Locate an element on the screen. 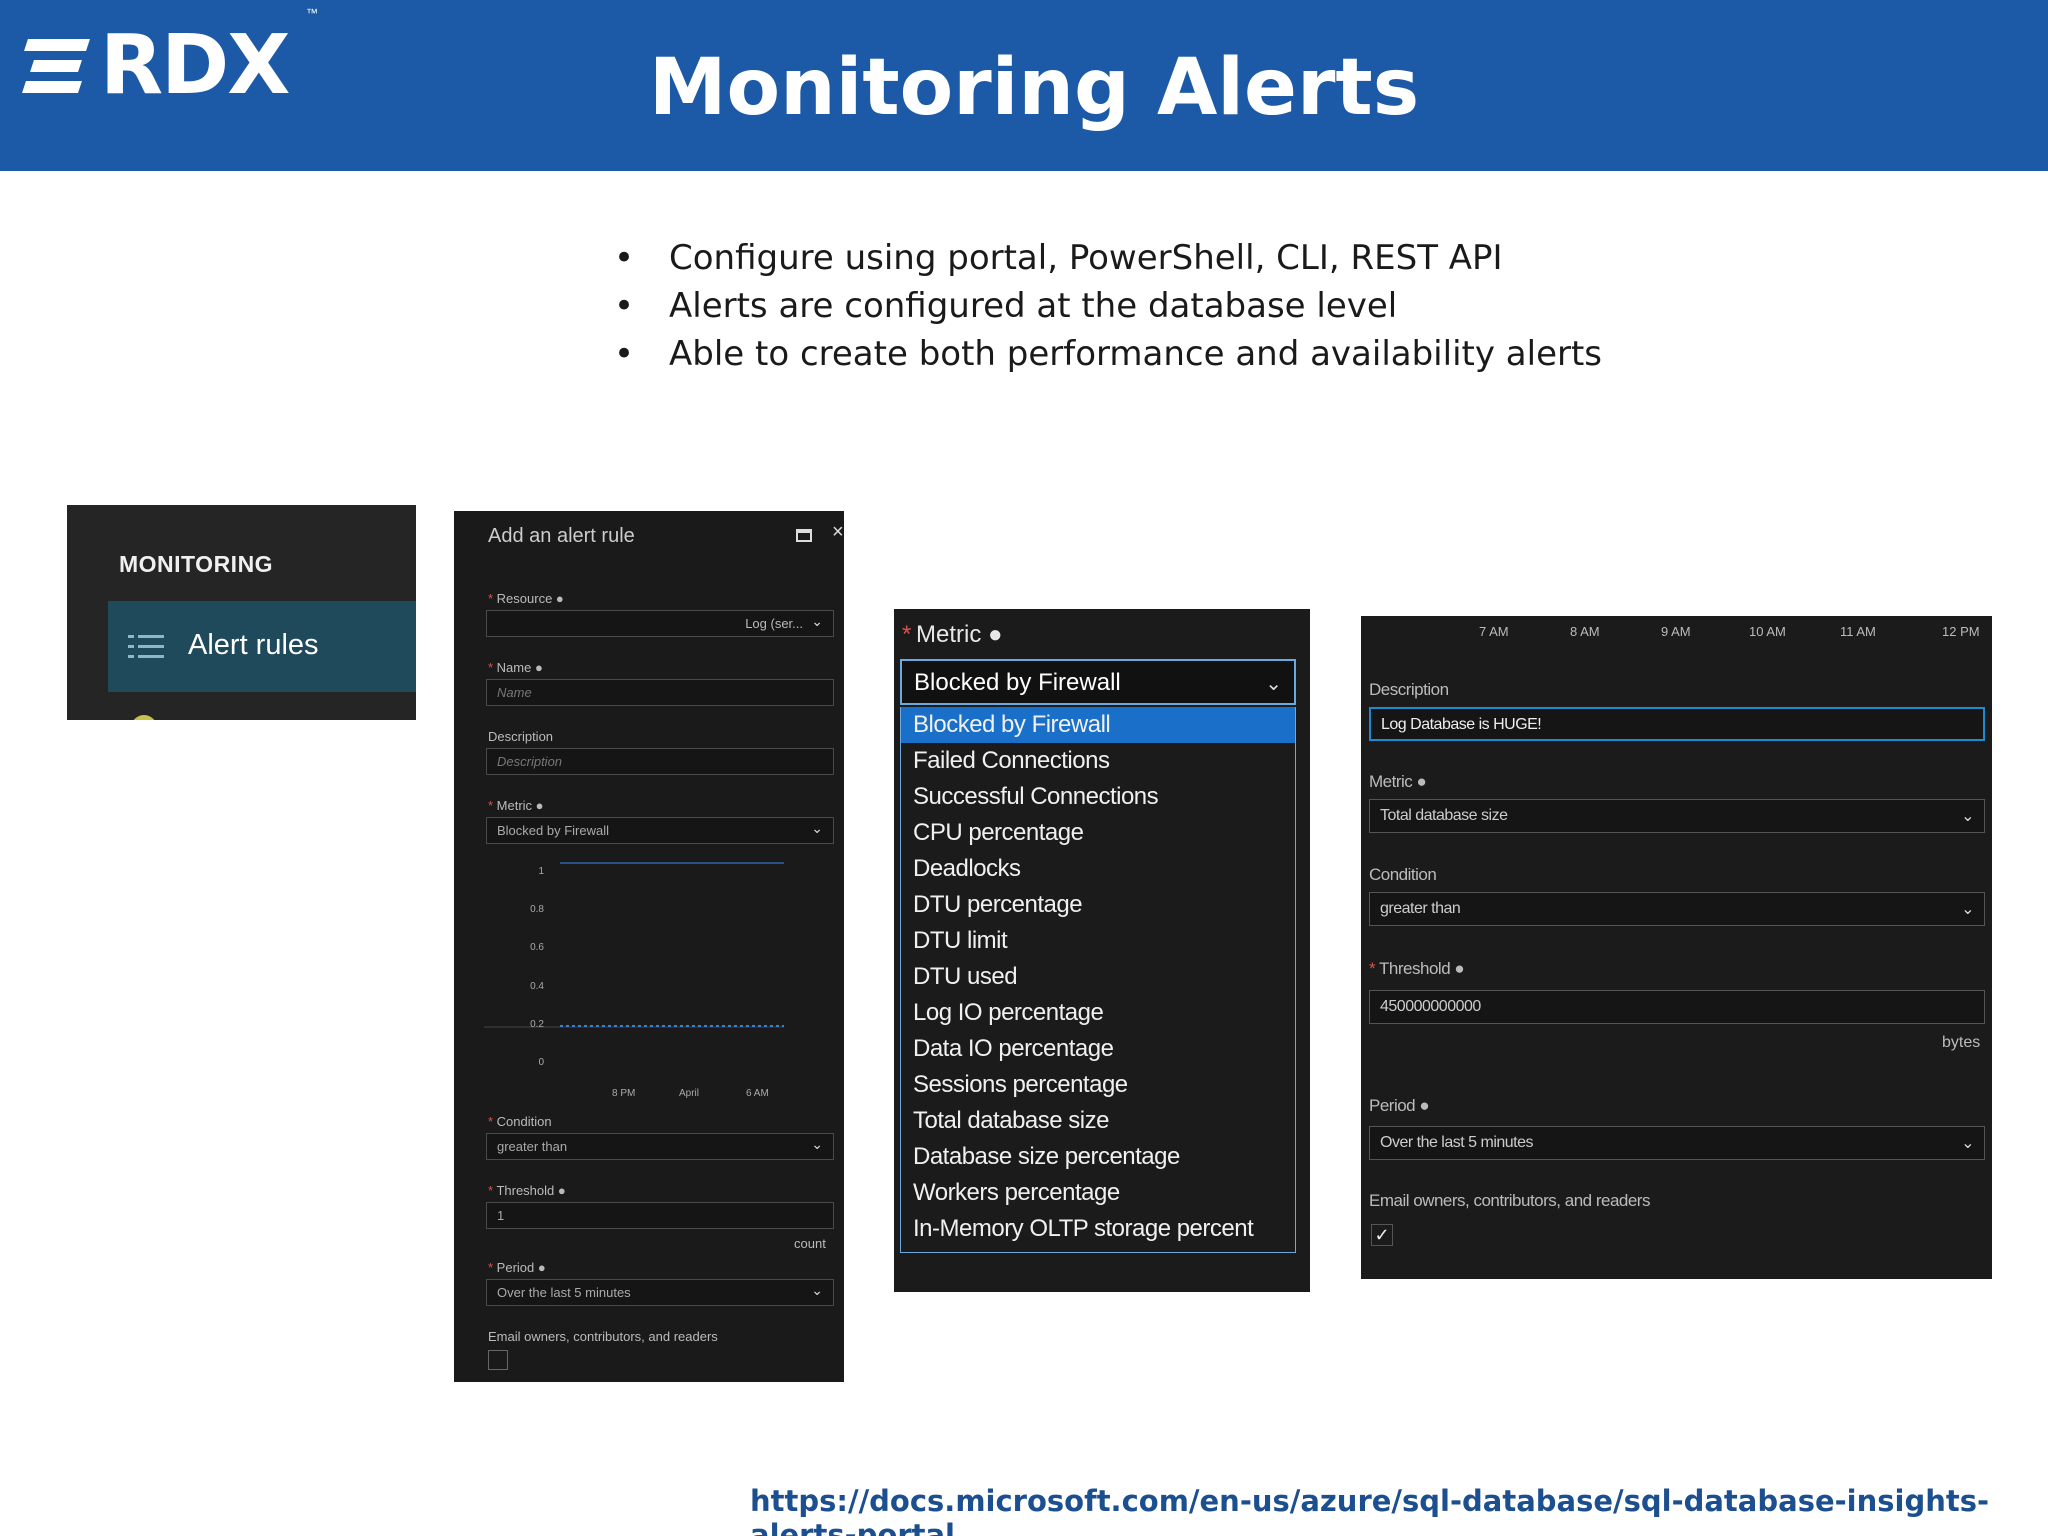  monitoring-menu-screenshot: MONITORING Alert rules is located at coordinates (241, 612).